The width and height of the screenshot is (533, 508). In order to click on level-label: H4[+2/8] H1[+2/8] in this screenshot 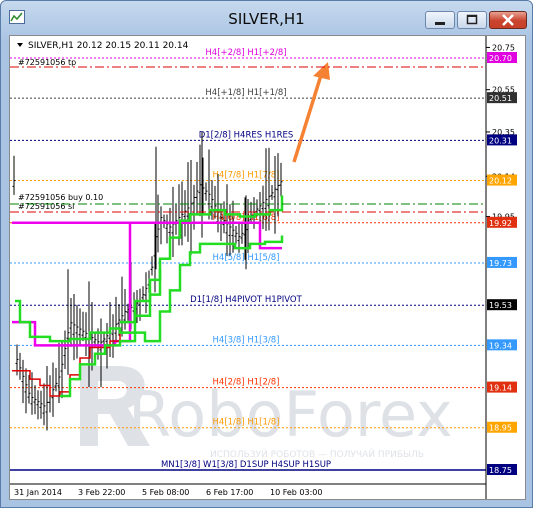, I will do `click(245, 53)`.